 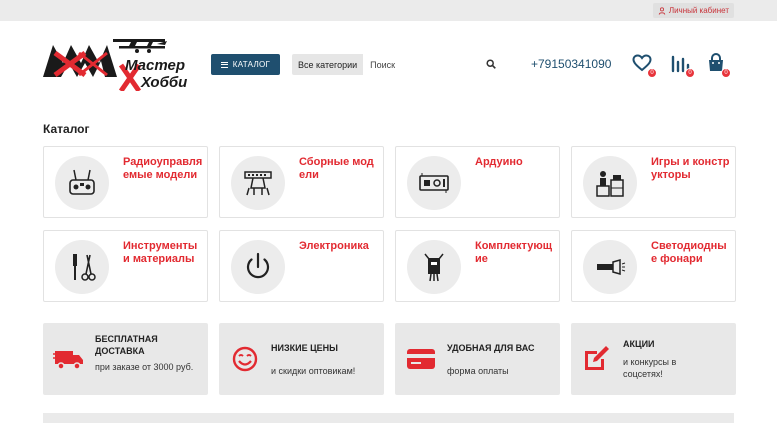 What do you see at coordinates (301, 359) in the screenshot?
I see `feature-low-prices: НИЗКИЕ ЦЕНЫ и скидки оптовикам!` at bounding box center [301, 359].